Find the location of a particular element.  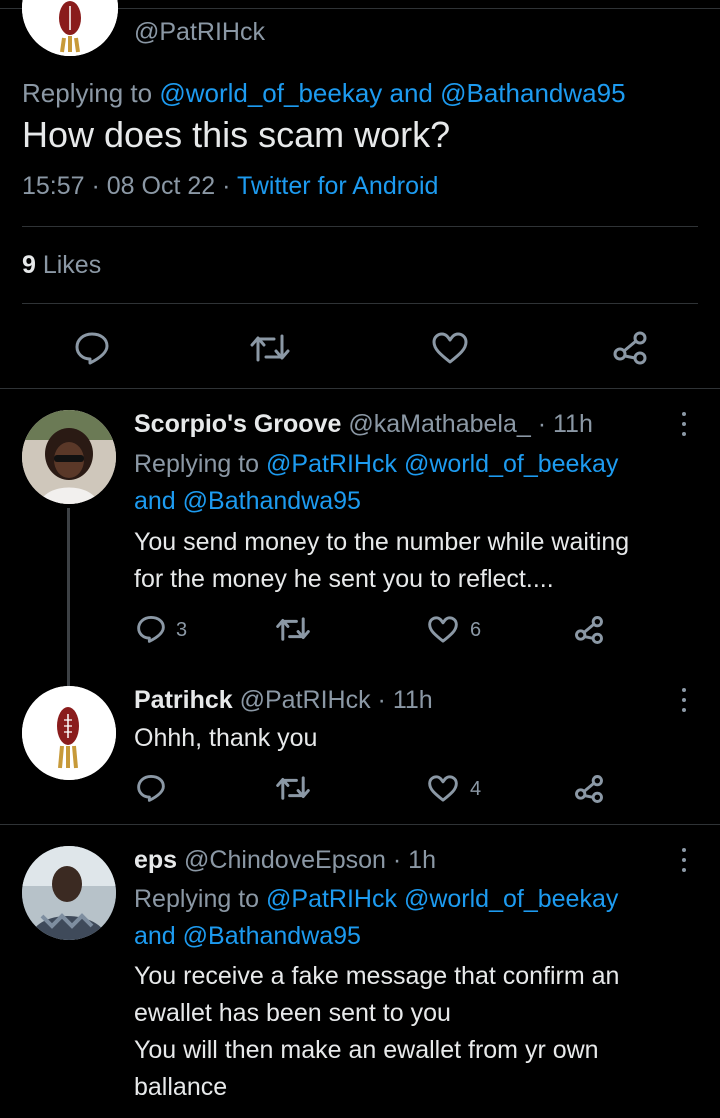

reply-count: 3 is located at coordinates (182, 630).